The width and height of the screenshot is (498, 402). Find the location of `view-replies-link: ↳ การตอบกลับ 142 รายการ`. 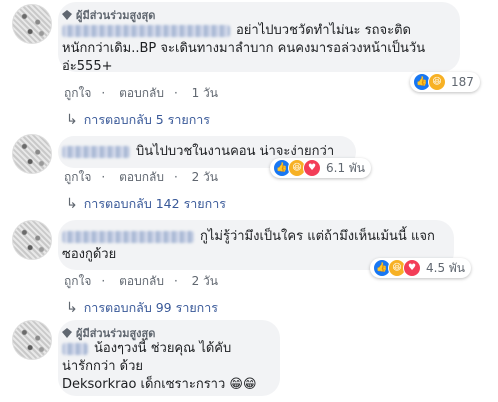

view-replies-link: ↳ การตอบกลับ 142 รายการ is located at coordinates (146, 204).